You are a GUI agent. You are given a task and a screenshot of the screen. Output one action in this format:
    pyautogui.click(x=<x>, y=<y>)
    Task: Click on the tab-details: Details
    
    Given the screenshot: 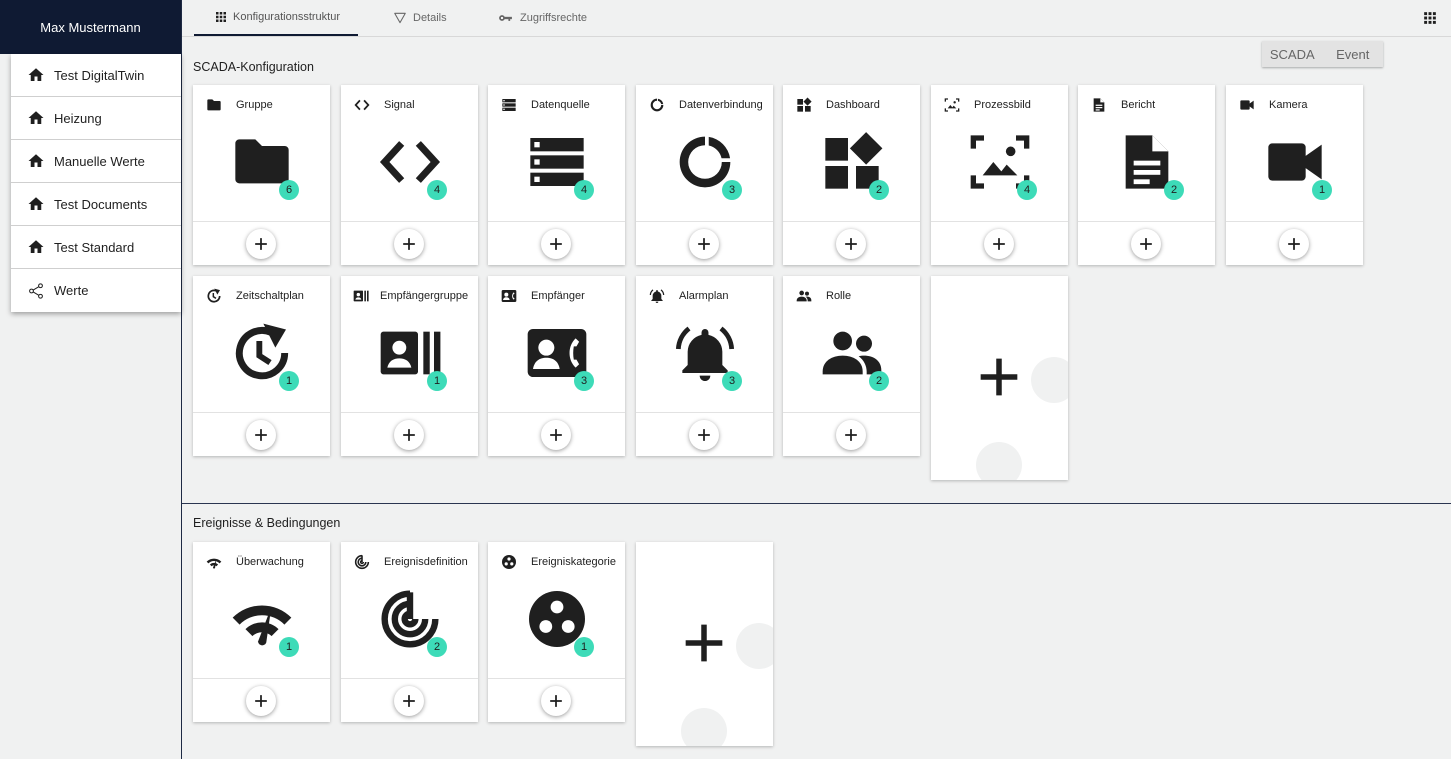 What is the action you would take?
    pyautogui.click(x=420, y=18)
    